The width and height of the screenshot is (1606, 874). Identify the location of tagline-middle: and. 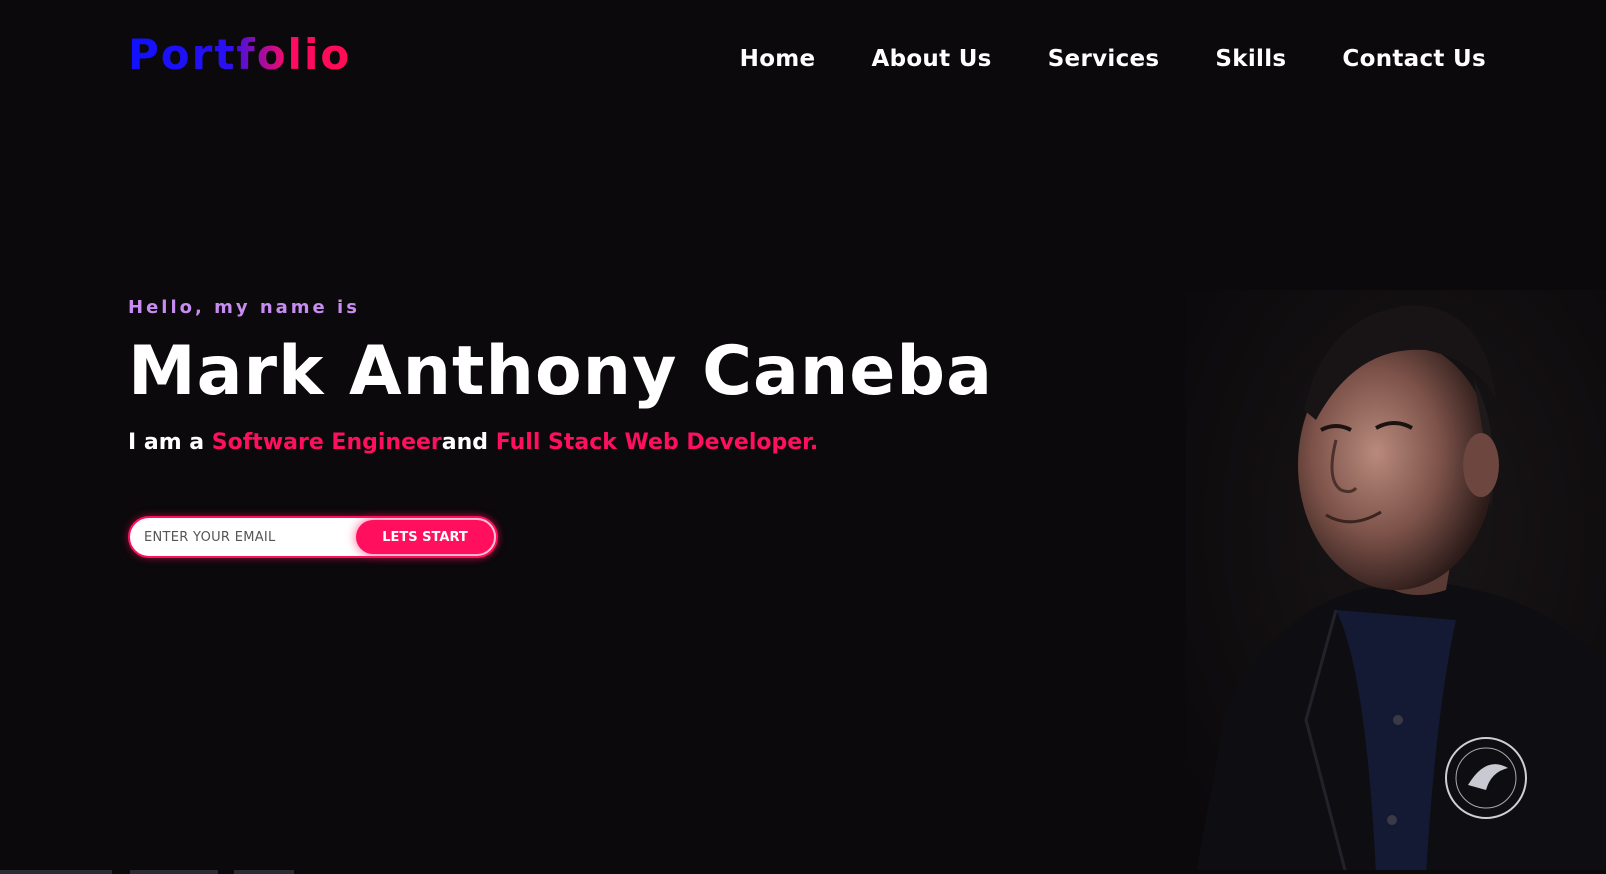
(468, 442).